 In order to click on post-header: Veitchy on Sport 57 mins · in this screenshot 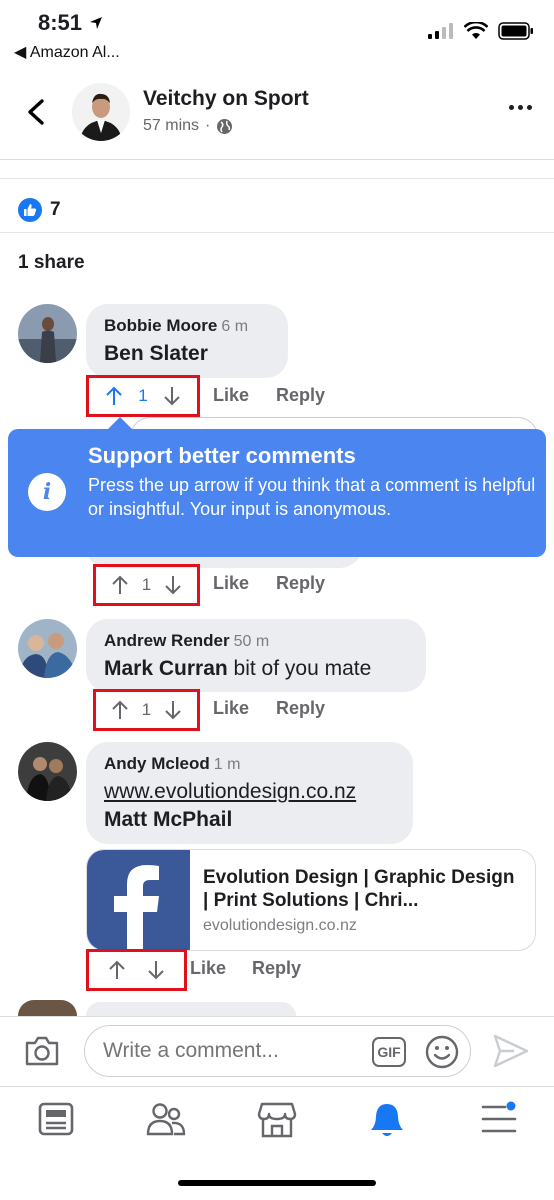, I will do `click(277, 117)`.